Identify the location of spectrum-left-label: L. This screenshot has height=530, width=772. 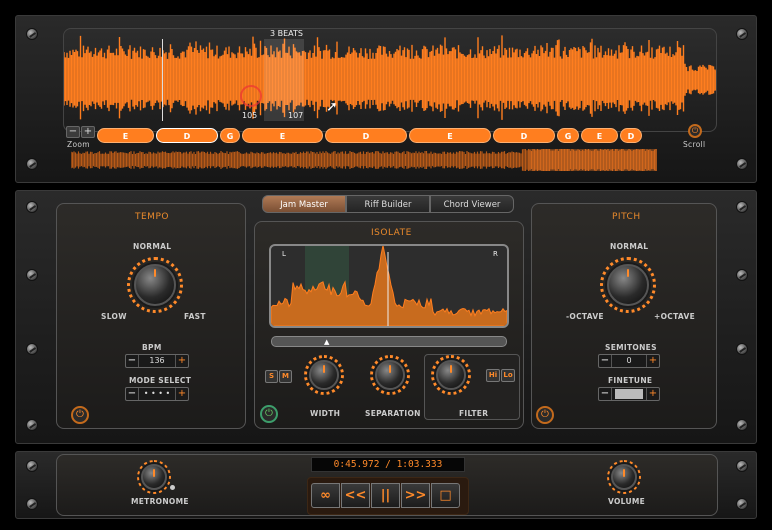
(284, 254).